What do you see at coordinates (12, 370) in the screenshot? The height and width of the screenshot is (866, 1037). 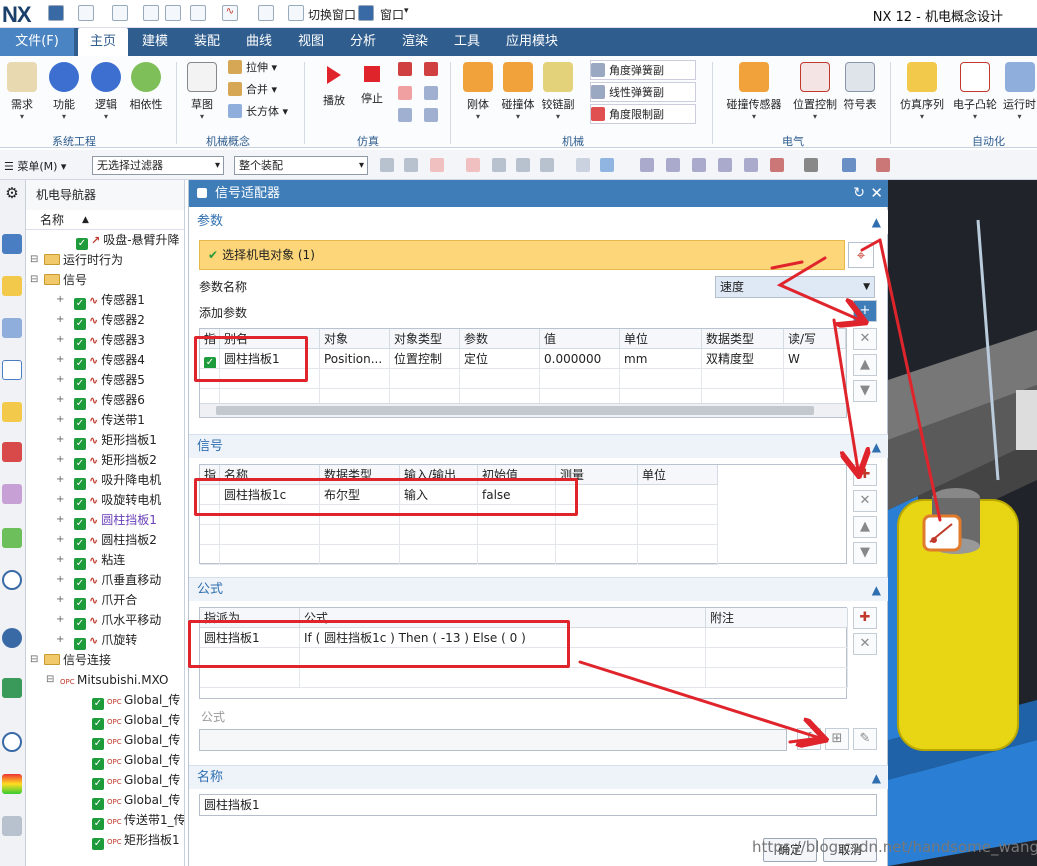 I see `parameter-icon` at bounding box center [12, 370].